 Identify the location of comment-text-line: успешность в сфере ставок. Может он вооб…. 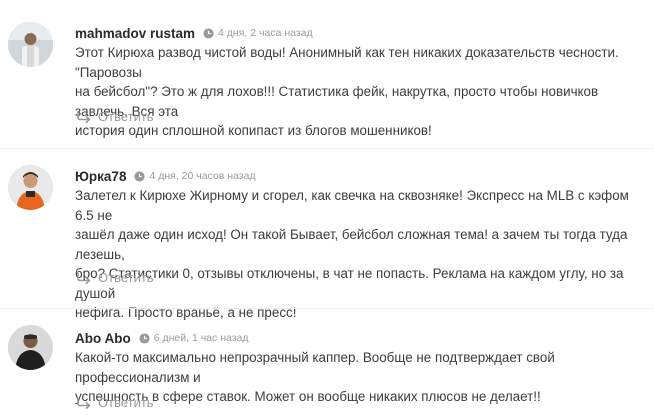
(308, 396).